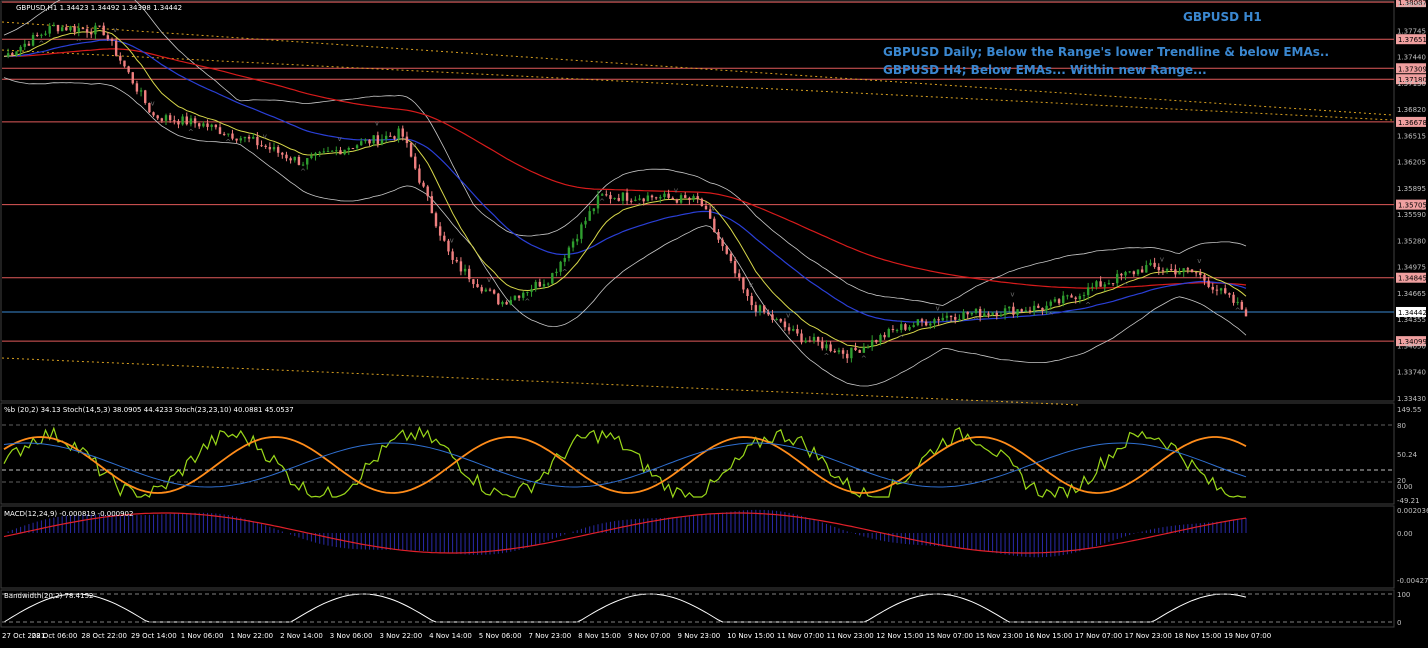  What do you see at coordinates (1411, 294) in the screenshot?
I see `price-tick-label: 1.34665` at bounding box center [1411, 294].